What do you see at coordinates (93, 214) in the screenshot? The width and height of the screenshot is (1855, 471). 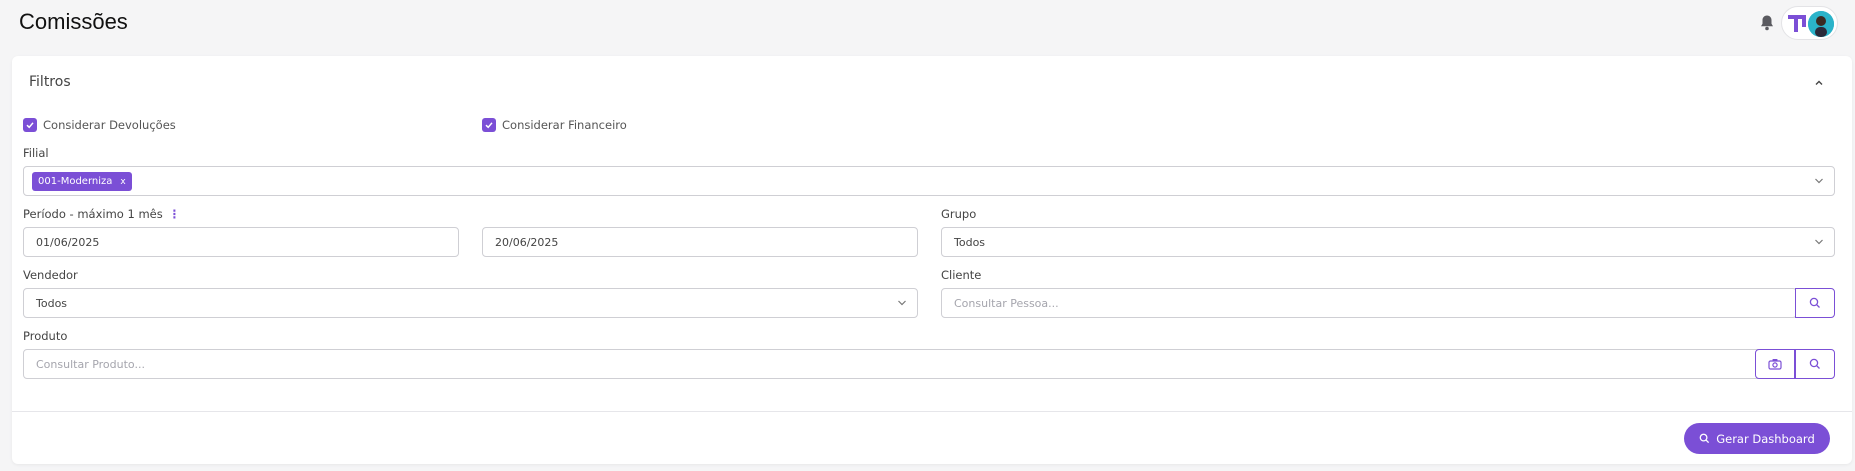 I see `periodo-label-text: Período - máximo 1 mês` at bounding box center [93, 214].